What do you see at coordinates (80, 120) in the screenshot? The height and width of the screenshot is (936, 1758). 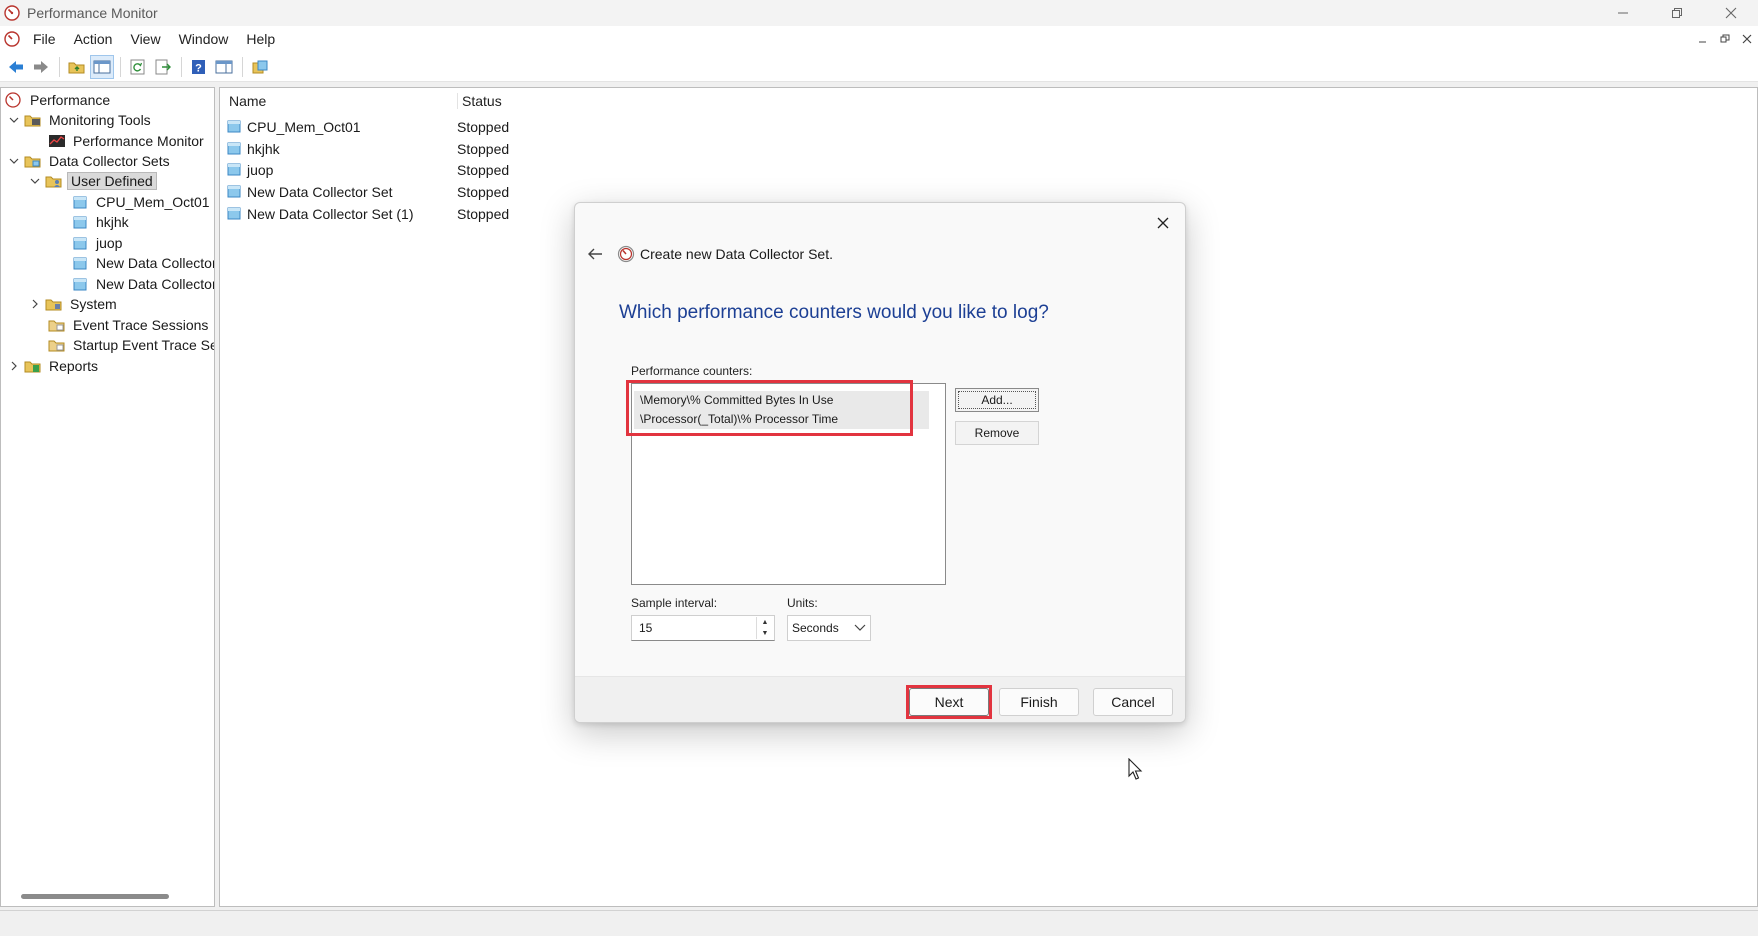 I see `tree-item-monitoring-tools: Monitoring Tools` at bounding box center [80, 120].